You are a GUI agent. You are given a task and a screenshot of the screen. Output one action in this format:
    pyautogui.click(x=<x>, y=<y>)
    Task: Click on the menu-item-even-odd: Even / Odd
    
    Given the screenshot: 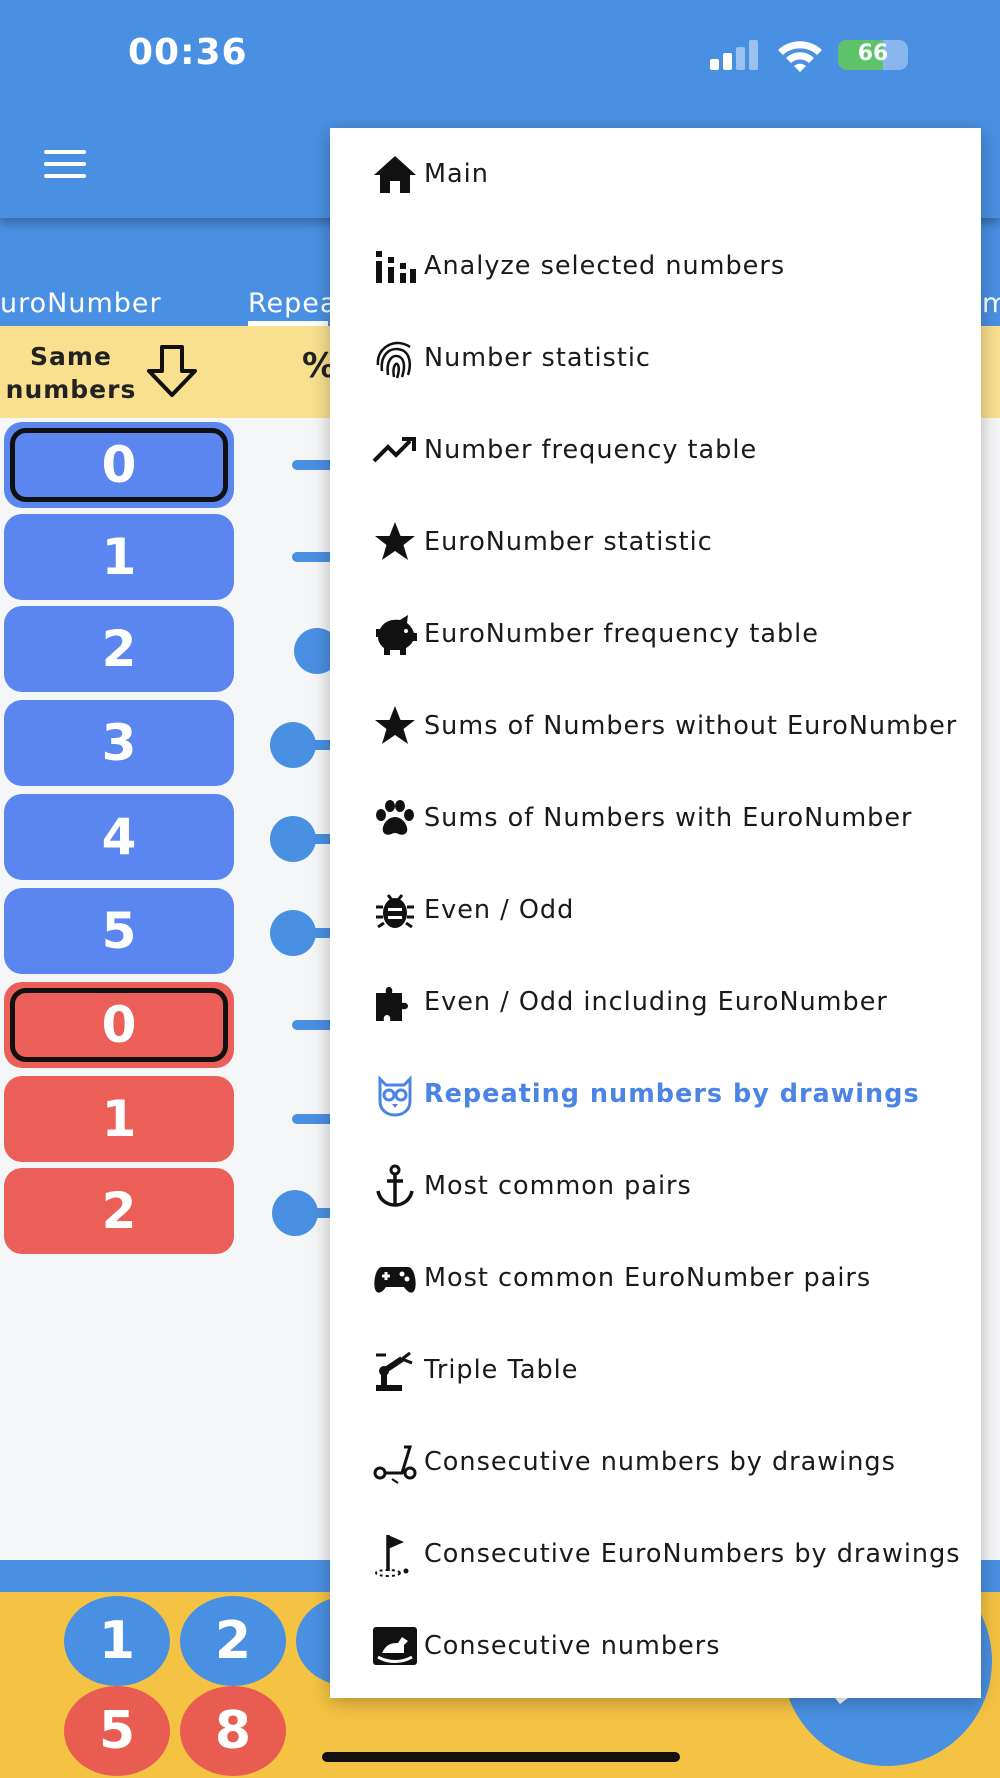 What is the action you would take?
    pyautogui.click(x=655, y=910)
    